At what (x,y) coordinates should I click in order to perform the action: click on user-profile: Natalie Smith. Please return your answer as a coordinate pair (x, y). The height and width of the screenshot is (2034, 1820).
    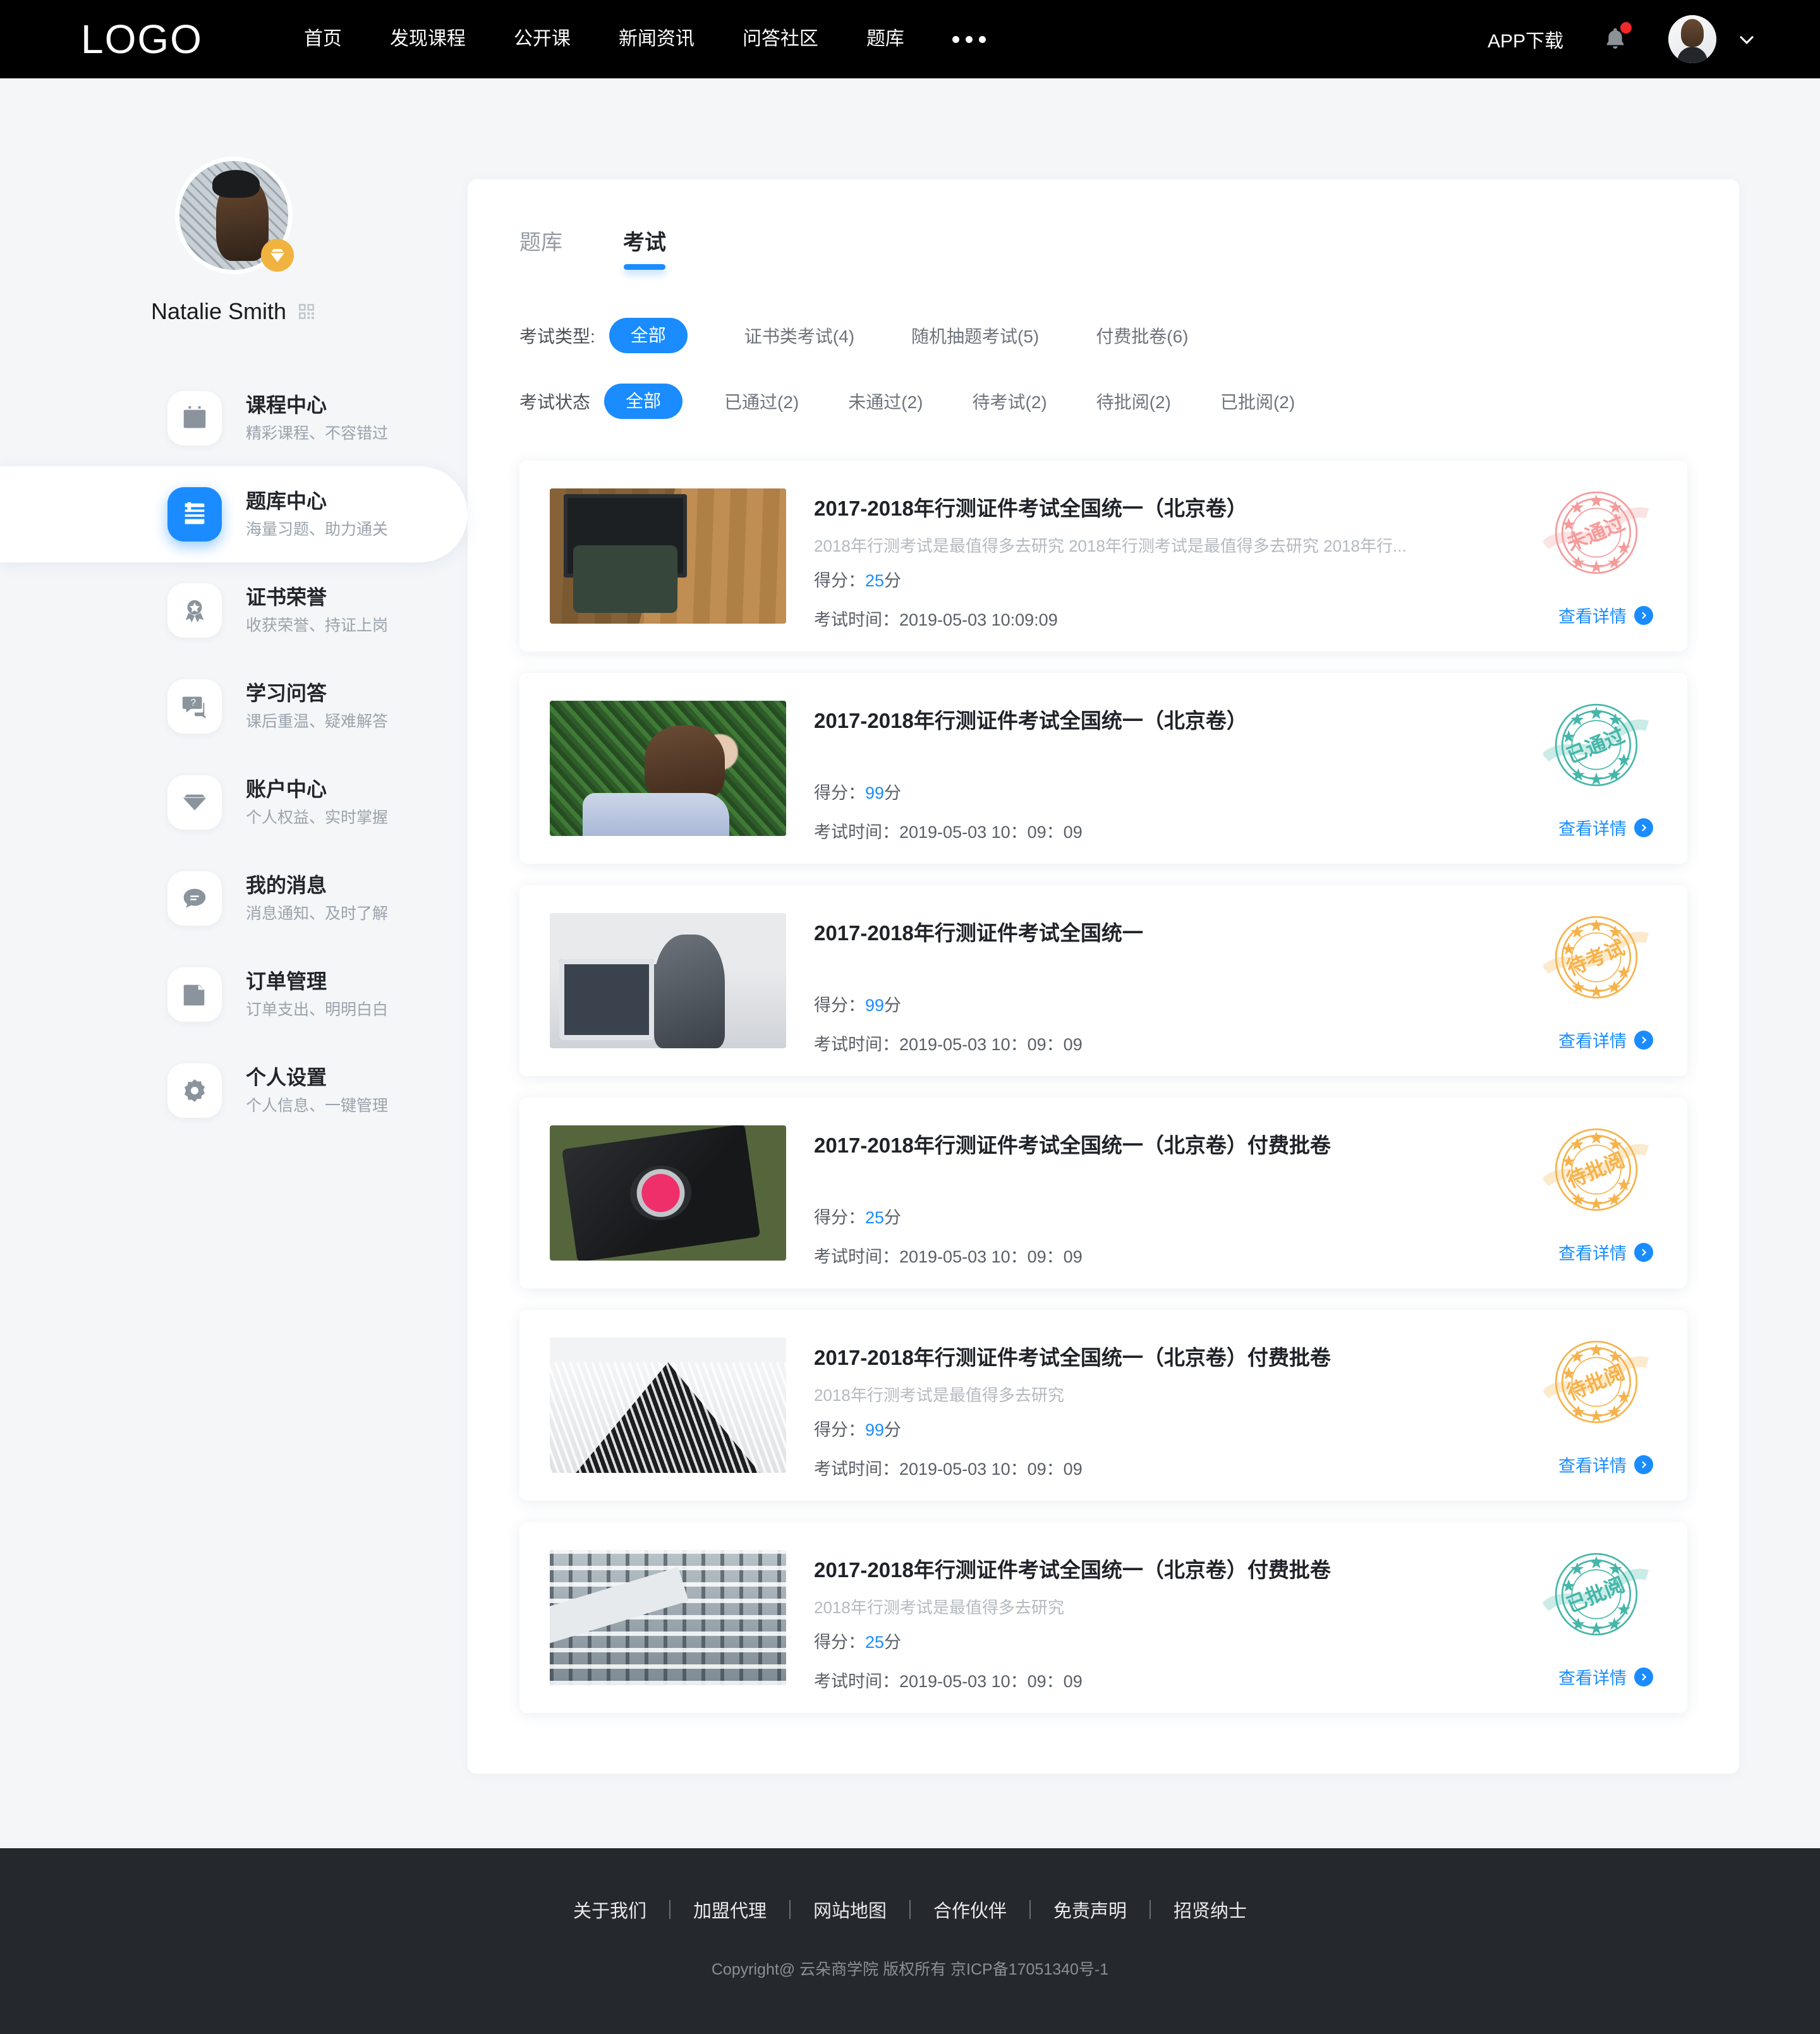
    Looking at the image, I should click on (234, 241).